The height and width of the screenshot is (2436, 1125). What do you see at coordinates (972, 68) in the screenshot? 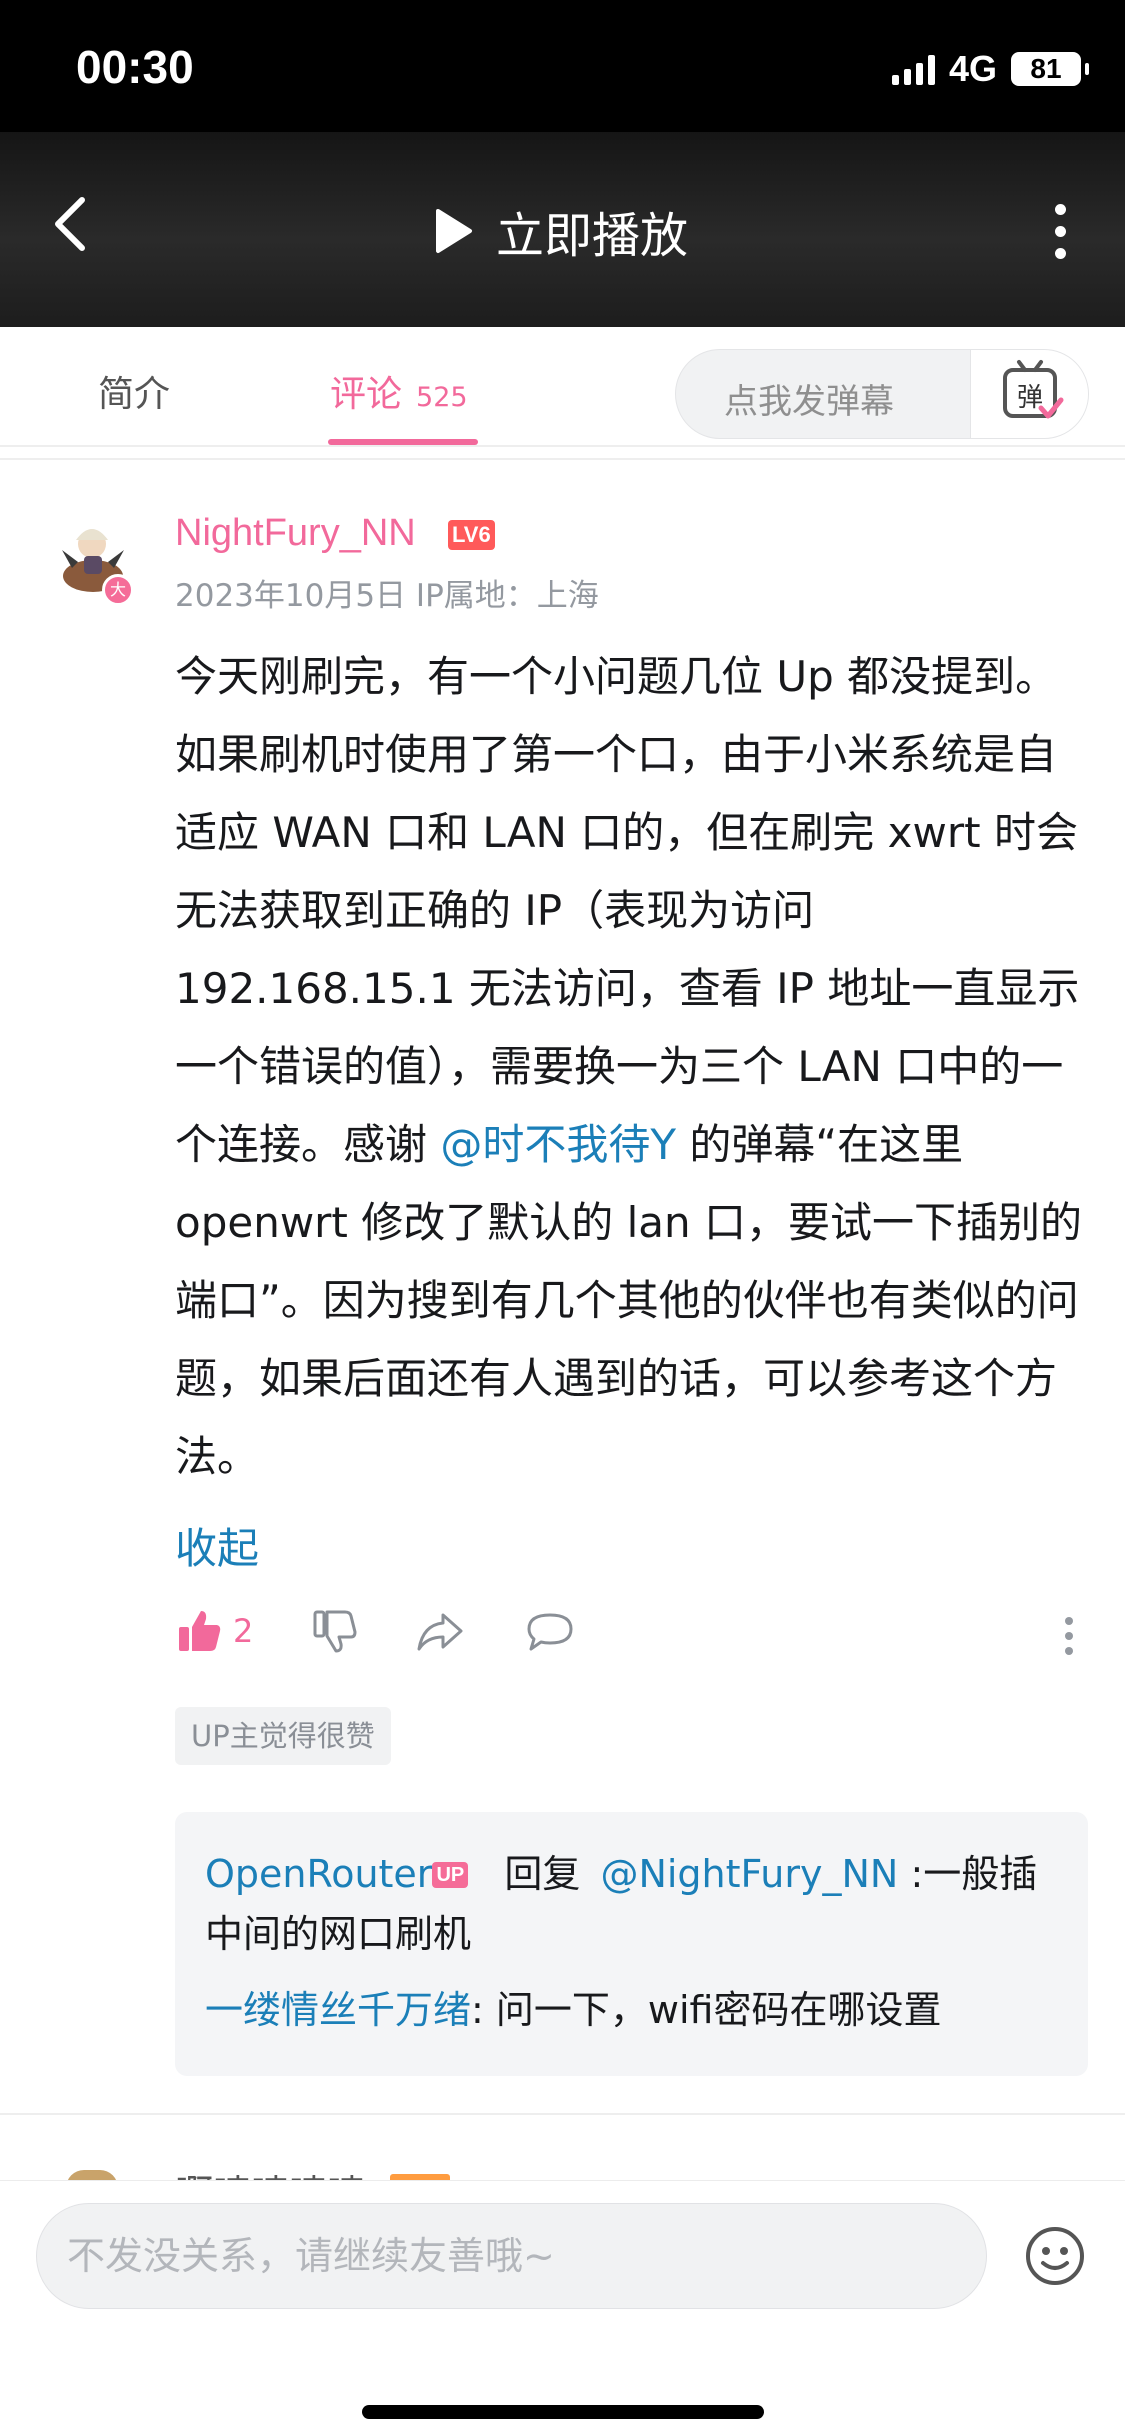
I see `network-type: 4G` at bounding box center [972, 68].